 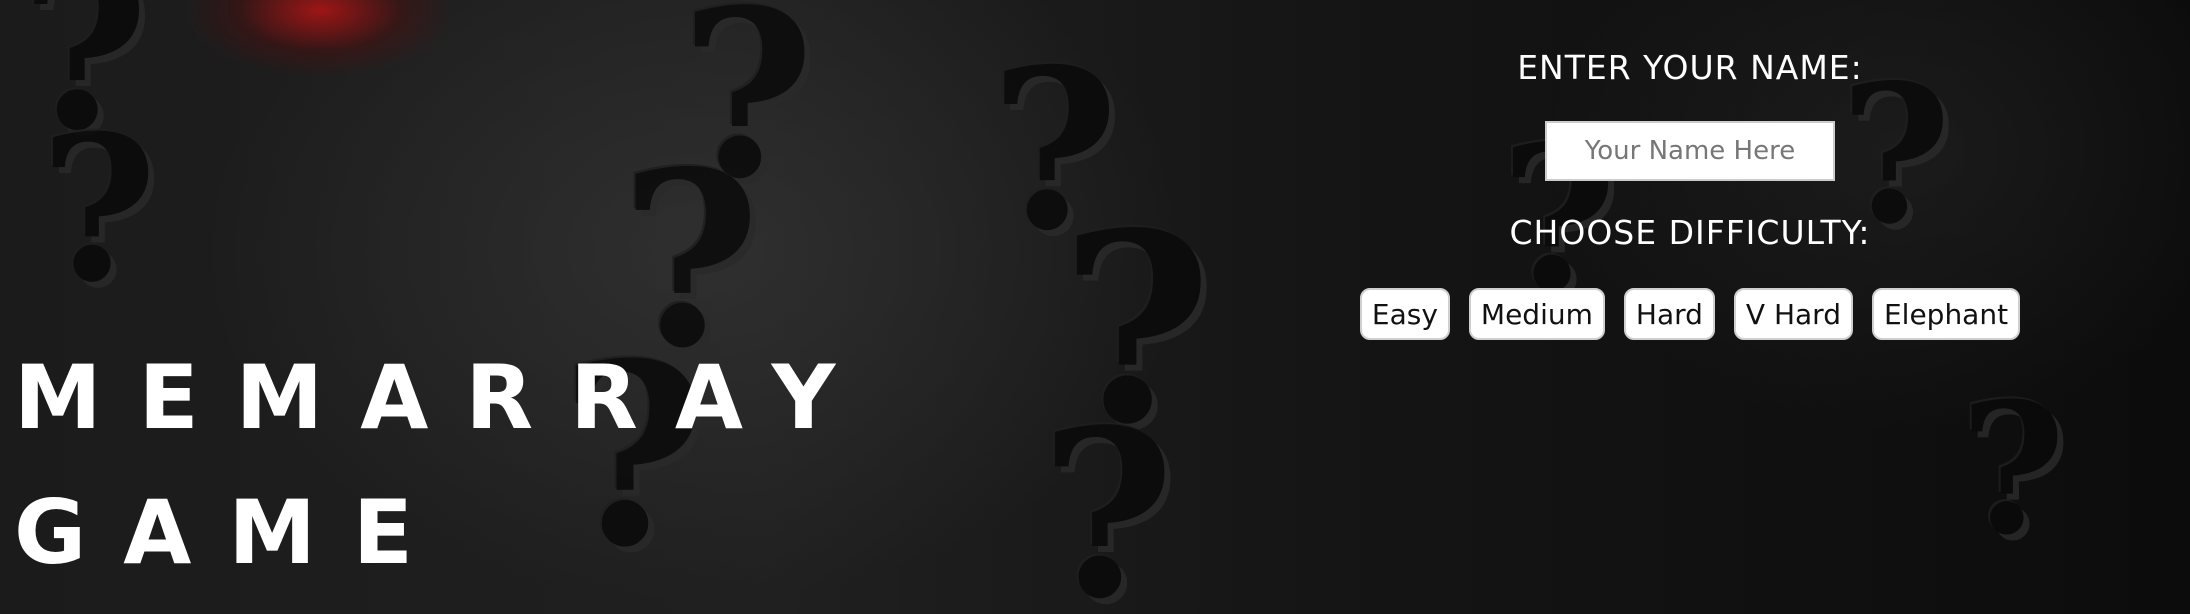 I want to click on name-label: ENTER YOUR NAME:, so click(x=1690, y=67).